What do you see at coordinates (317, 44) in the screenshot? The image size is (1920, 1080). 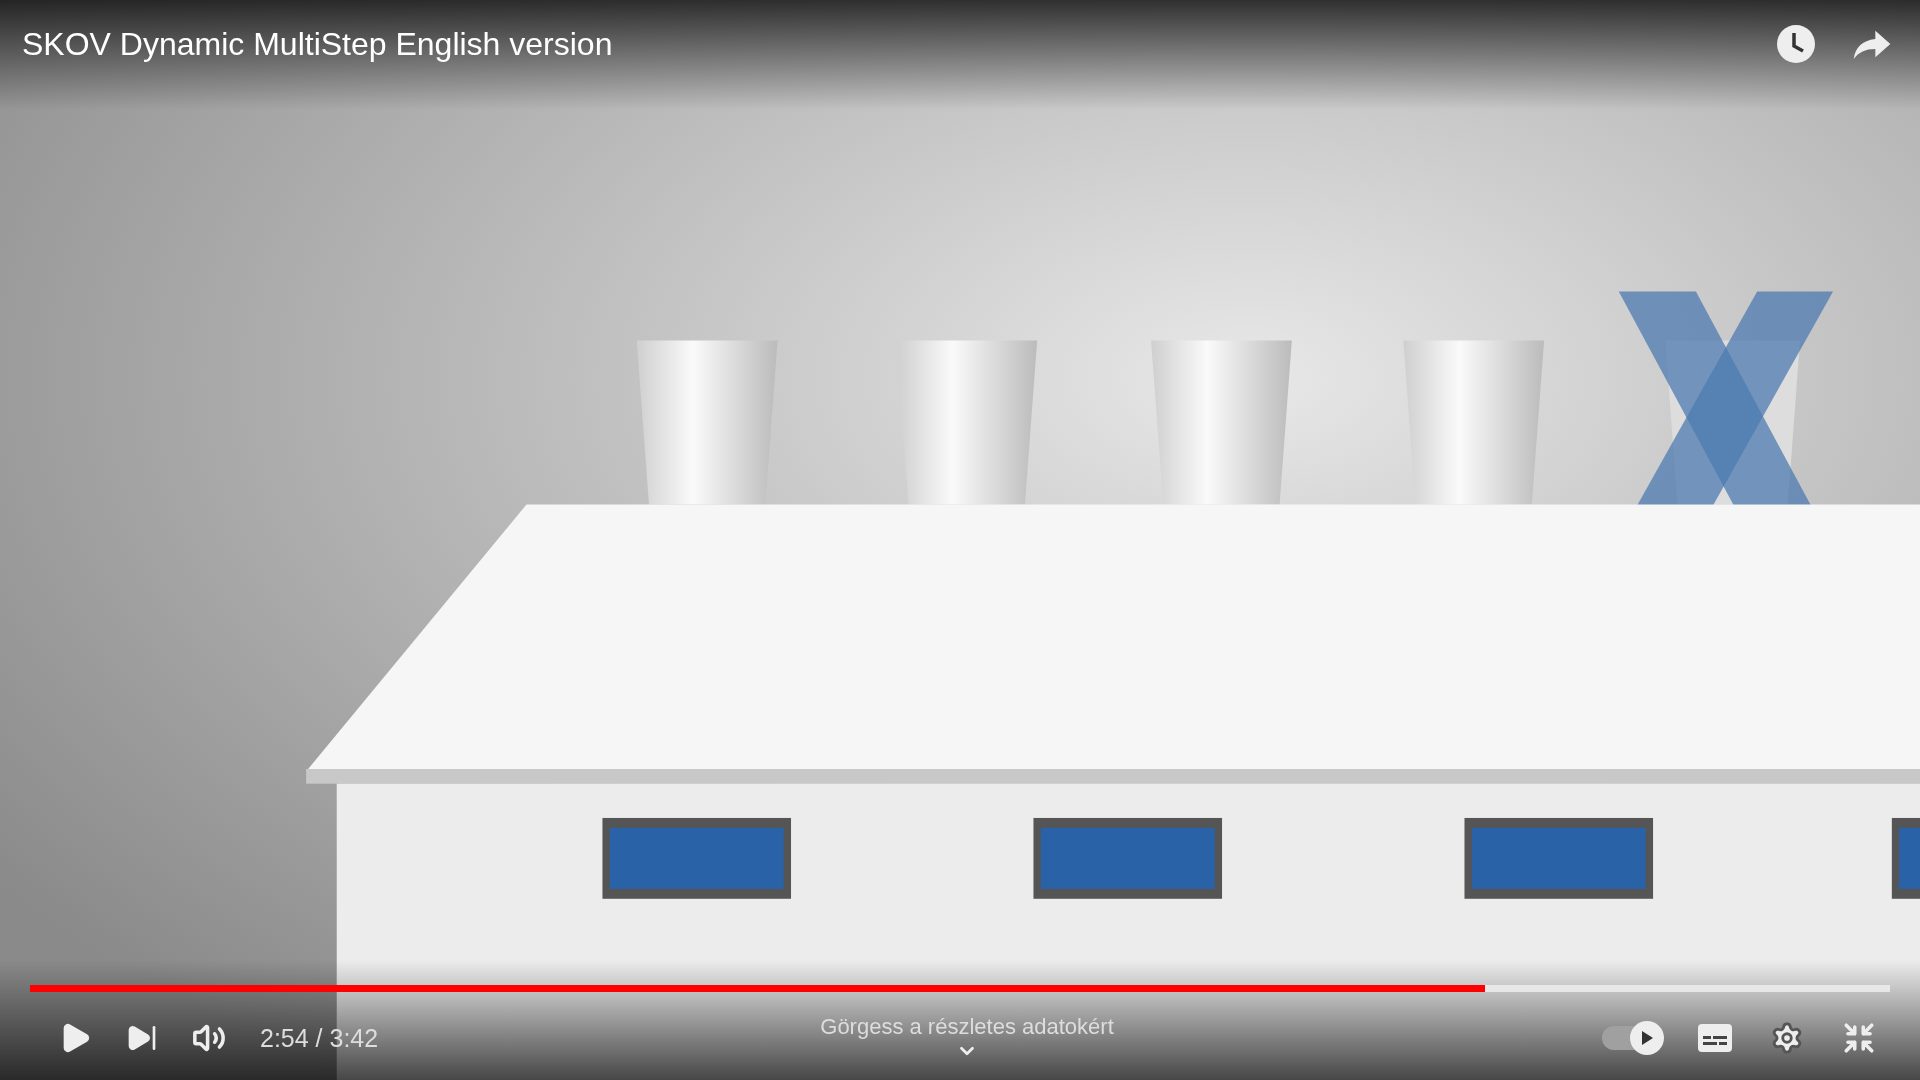 I see `video-title: SKOV Dynamic MultiStep English version` at bounding box center [317, 44].